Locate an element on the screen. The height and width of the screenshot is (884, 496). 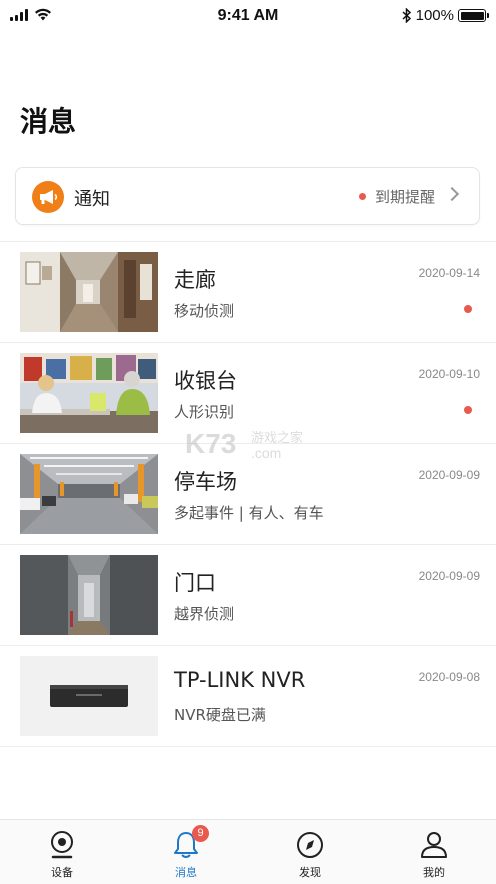
page-title: 消息 is located at coordinates (48, 121).